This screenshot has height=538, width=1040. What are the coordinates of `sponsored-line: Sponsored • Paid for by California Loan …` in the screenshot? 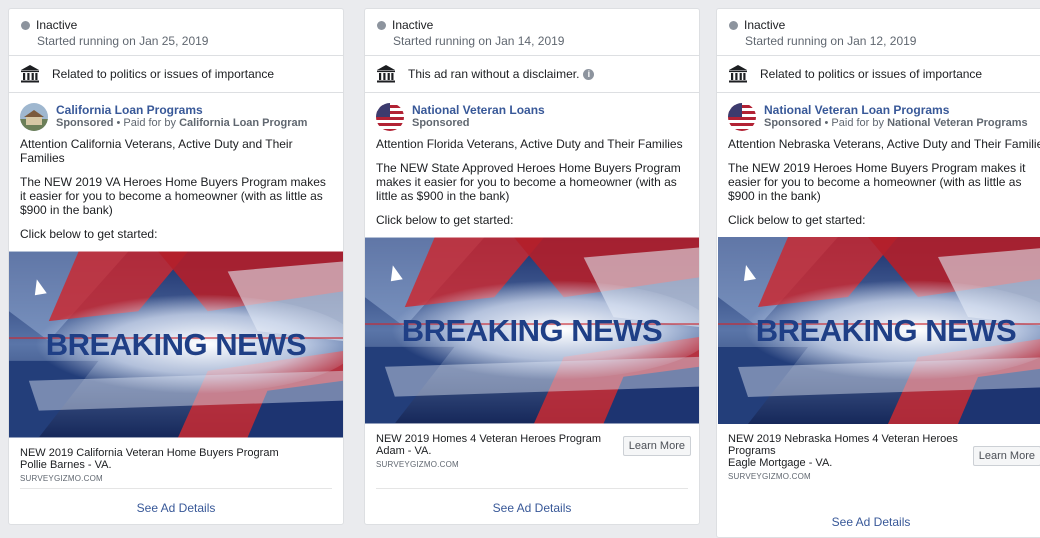 It's located at (182, 123).